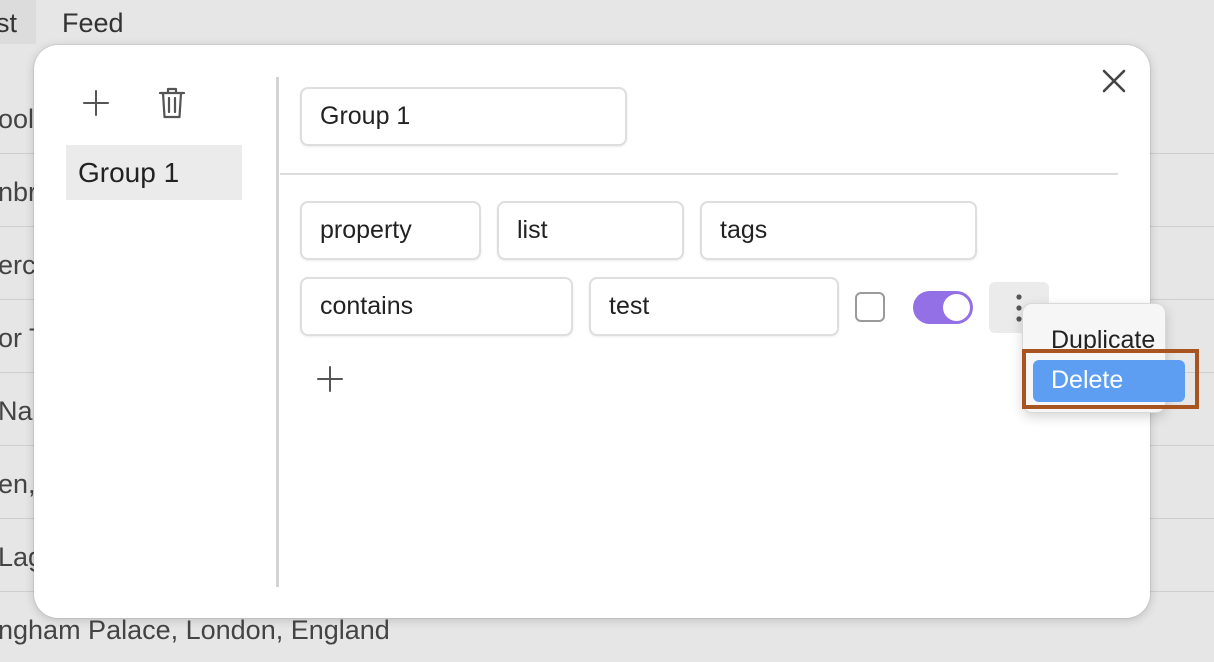 This screenshot has width=1214, height=662. Describe the element at coordinates (277, 332) in the screenshot. I see `pane-divider` at that location.